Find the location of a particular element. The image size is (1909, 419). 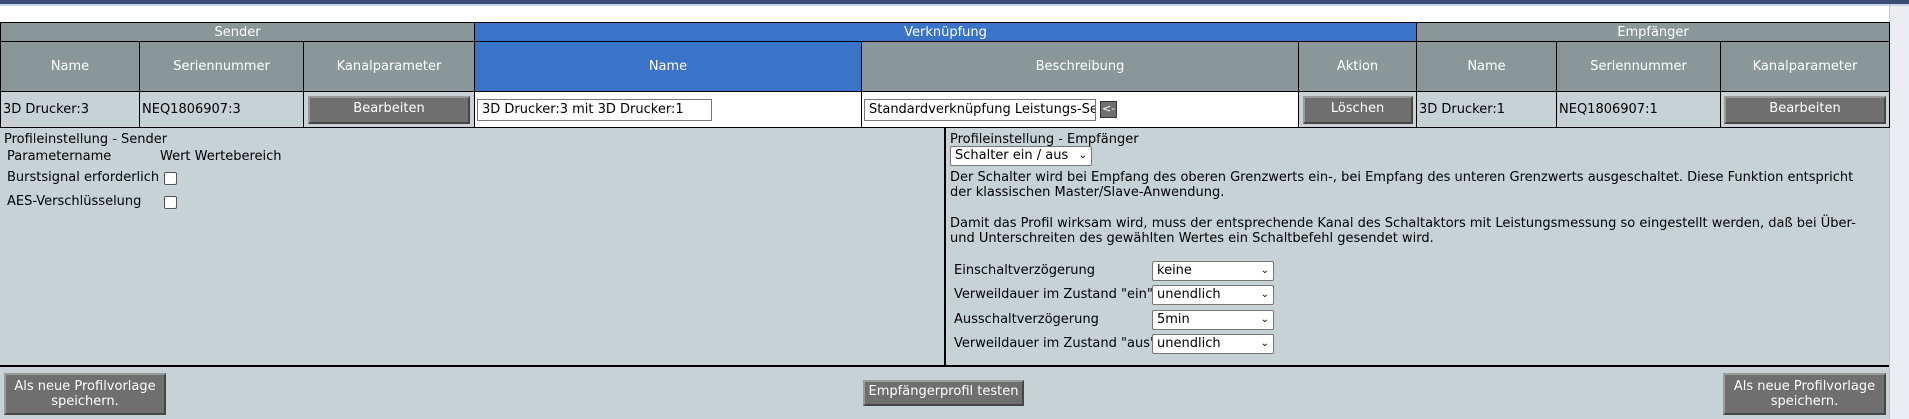

test-receiver-profile-button: Empfängerprofil testen is located at coordinates (943, 393).